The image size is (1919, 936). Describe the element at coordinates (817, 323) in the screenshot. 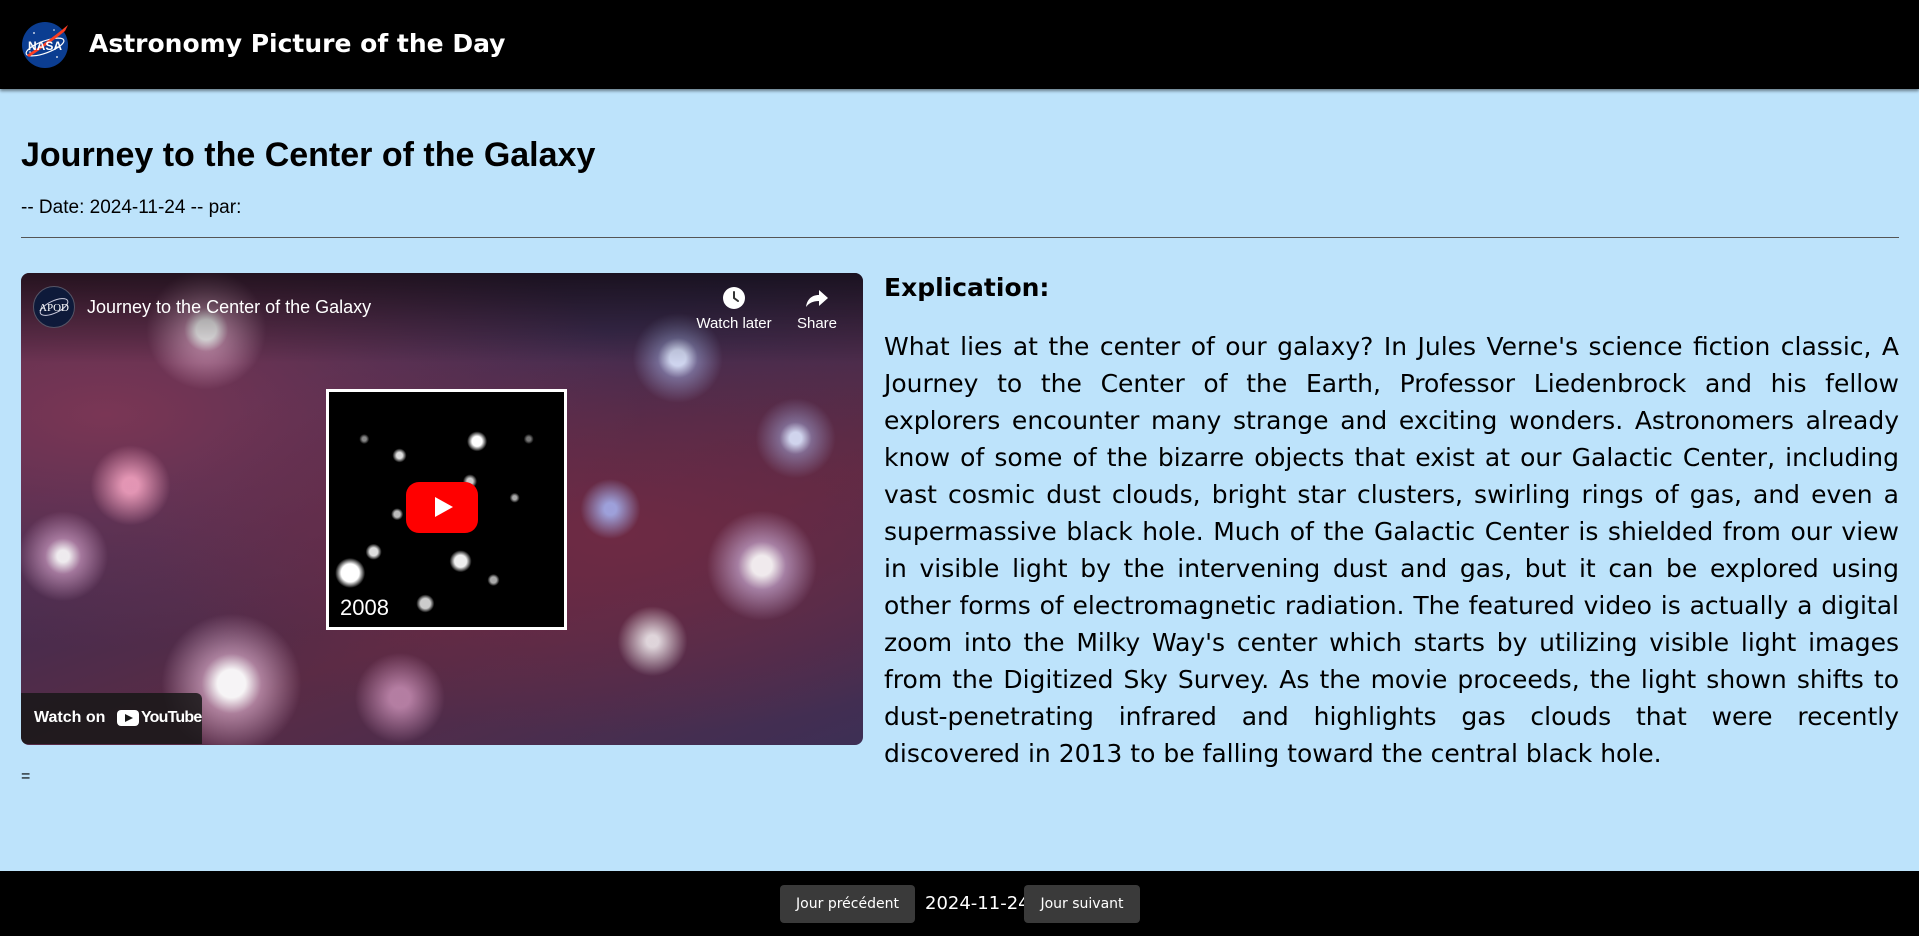

I see `share-label: Share` at that location.